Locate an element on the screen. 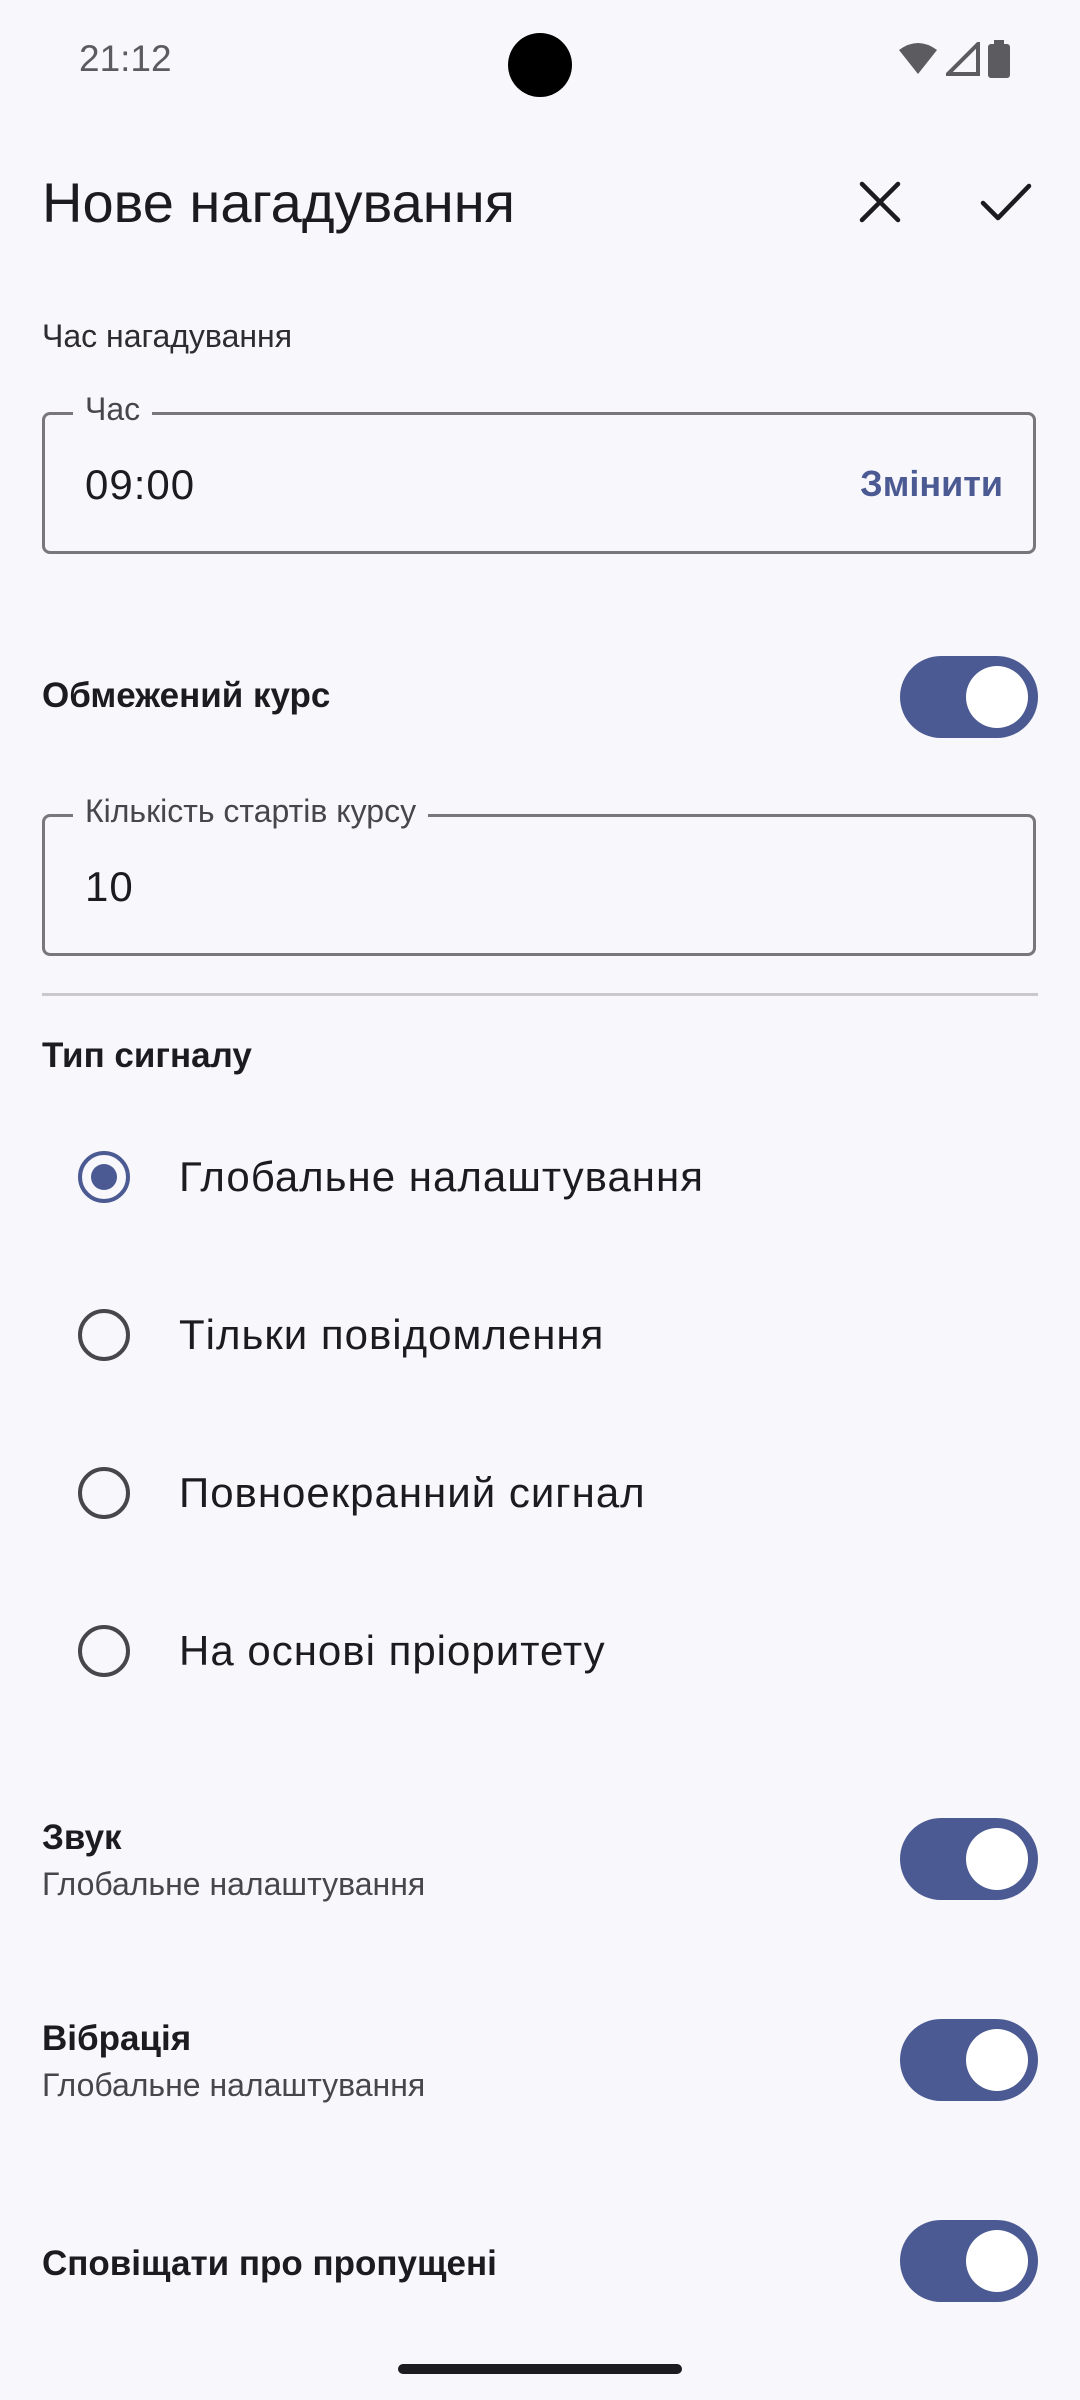  top-app-bar: Нове нагадування is located at coordinates (540, 203).